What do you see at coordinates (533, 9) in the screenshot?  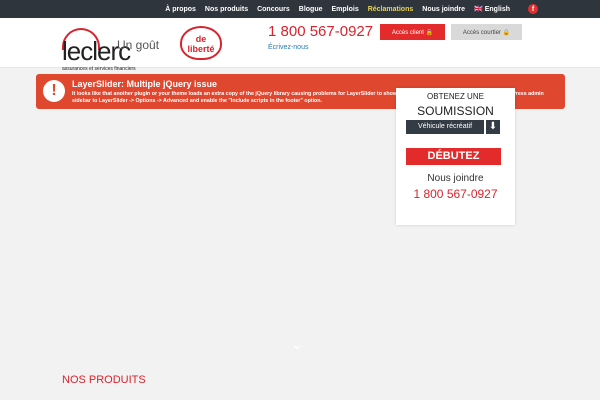 I see `facebook-icon: f` at bounding box center [533, 9].